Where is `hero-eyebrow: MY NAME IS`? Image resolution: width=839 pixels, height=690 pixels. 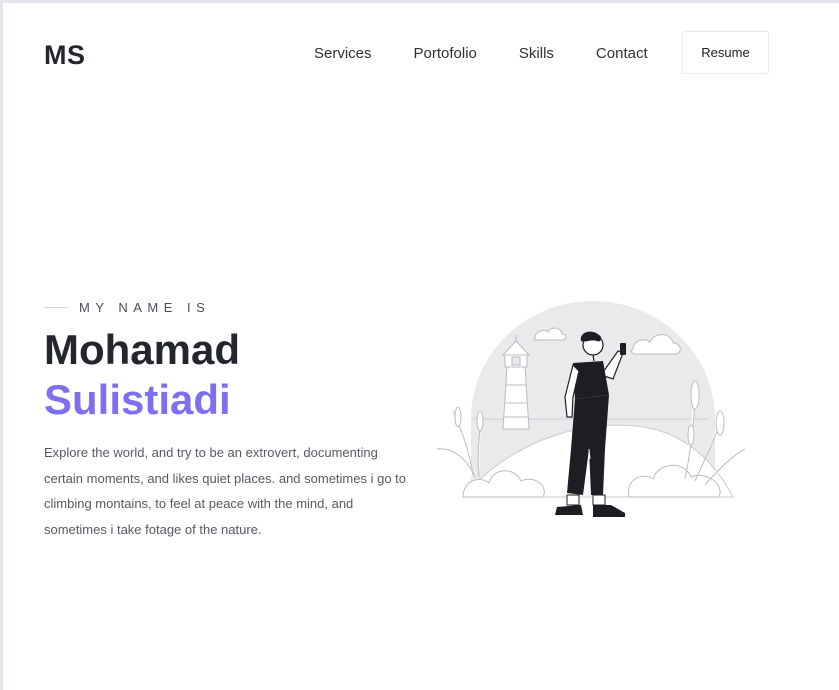
hero-eyebrow: MY NAME IS is located at coordinates (127, 307).